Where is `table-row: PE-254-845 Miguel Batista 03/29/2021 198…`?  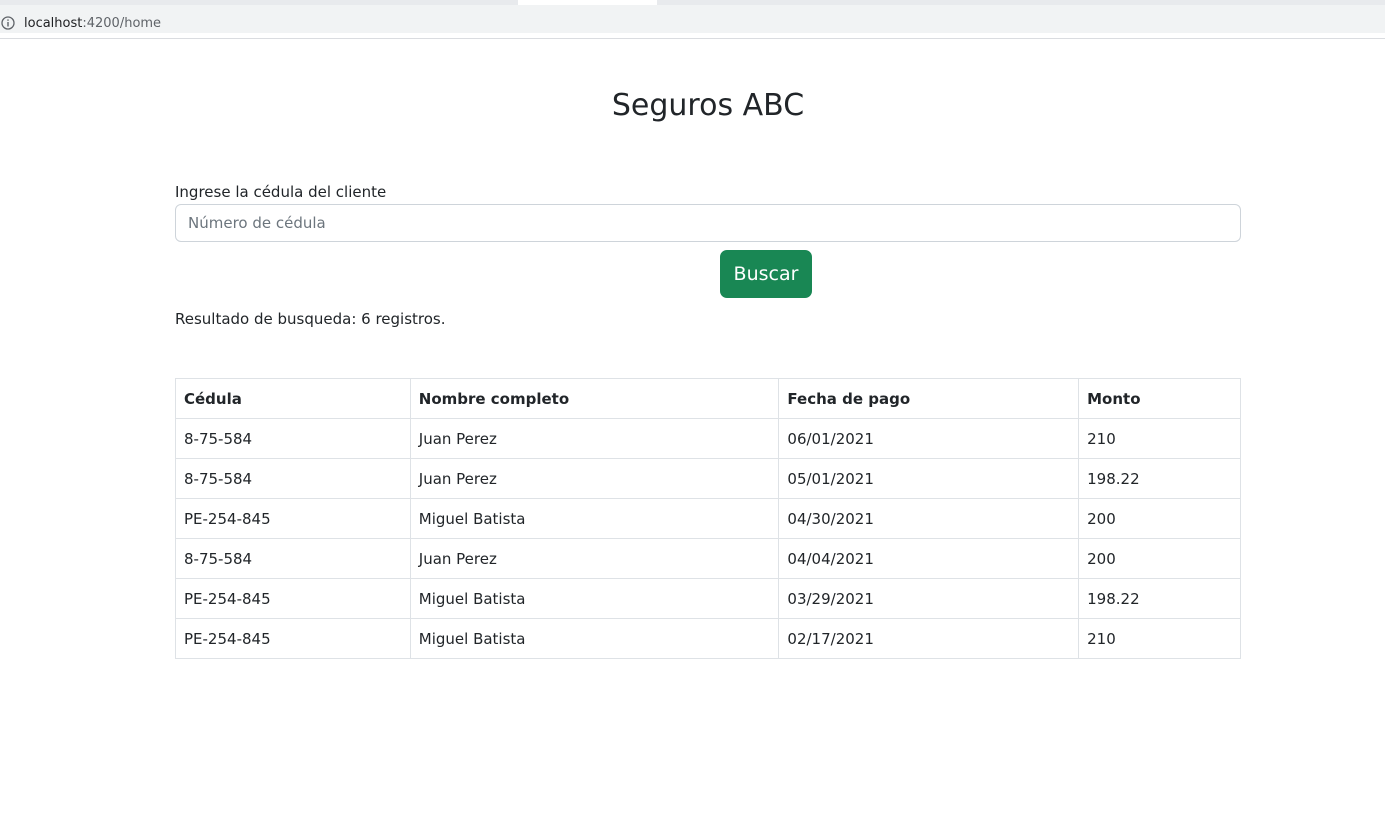 table-row: PE-254-845 Miguel Batista 03/29/2021 198… is located at coordinates (708, 598).